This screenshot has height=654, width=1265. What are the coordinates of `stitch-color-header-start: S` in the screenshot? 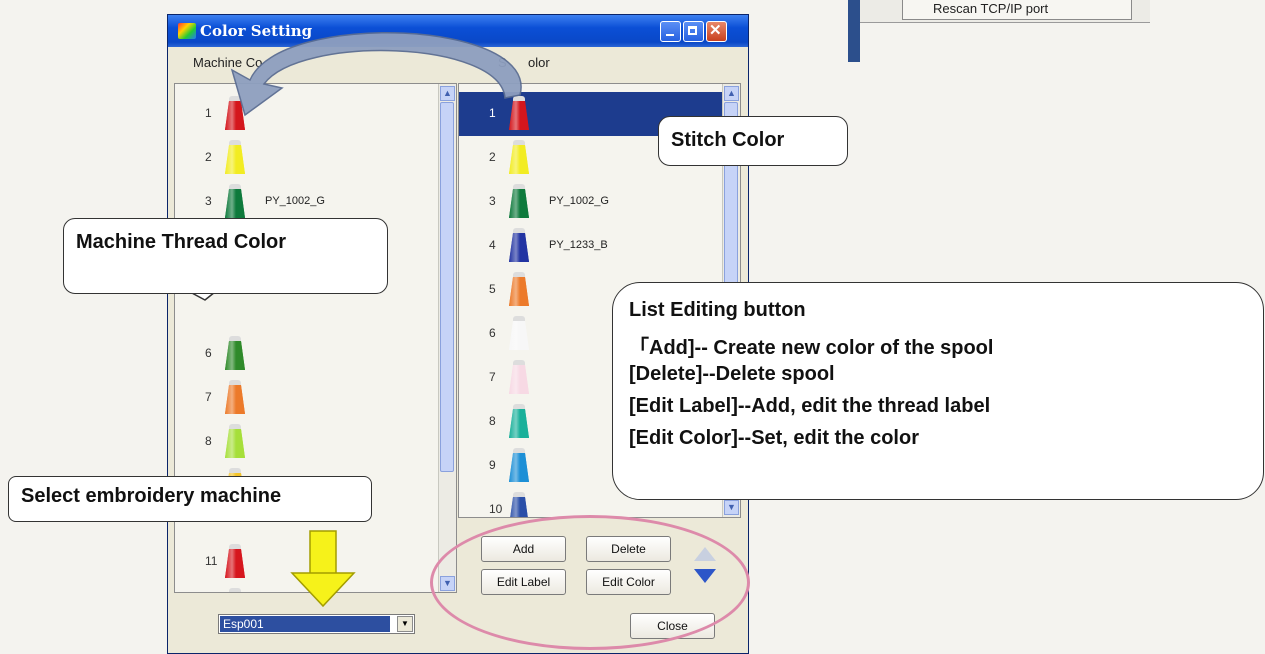 It's located at (502, 62).